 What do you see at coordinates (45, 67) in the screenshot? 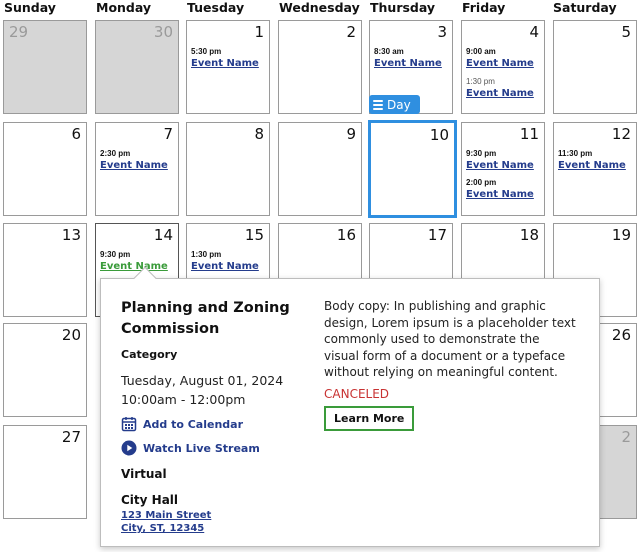
I see `day-cell: 29` at bounding box center [45, 67].